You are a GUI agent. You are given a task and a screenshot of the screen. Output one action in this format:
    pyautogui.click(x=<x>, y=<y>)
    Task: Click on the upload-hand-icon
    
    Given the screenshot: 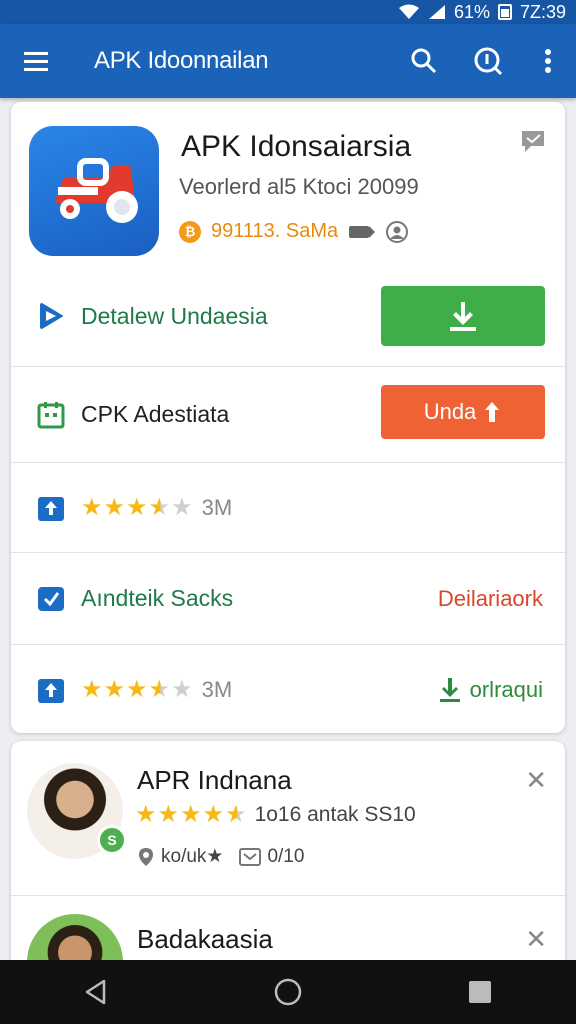 What is the action you would take?
    pyautogui.click(x=492, y=412)
    